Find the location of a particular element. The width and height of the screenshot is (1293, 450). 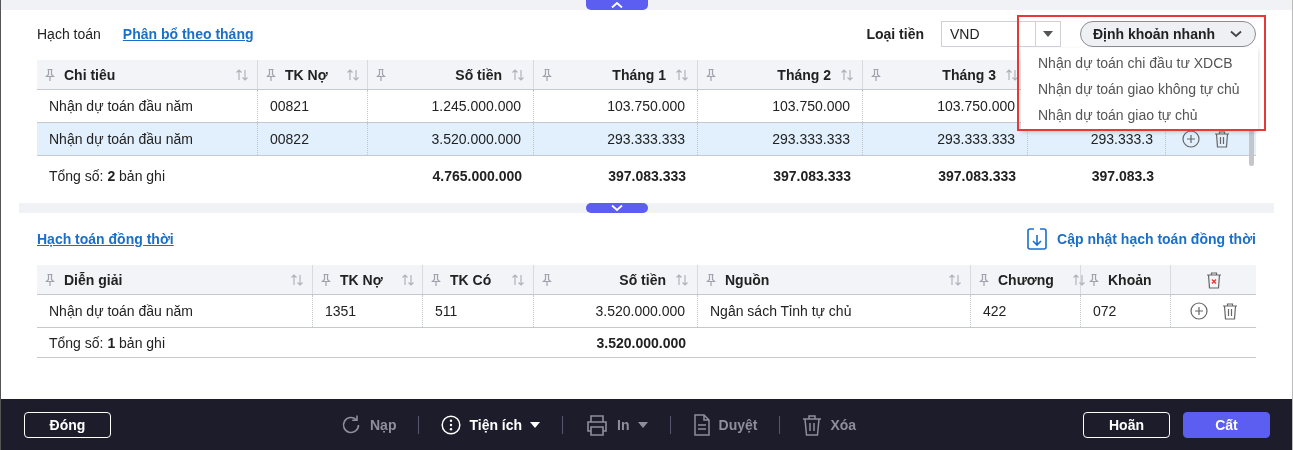

column-header: Tháng 1 is located at coordinates (616, 74).